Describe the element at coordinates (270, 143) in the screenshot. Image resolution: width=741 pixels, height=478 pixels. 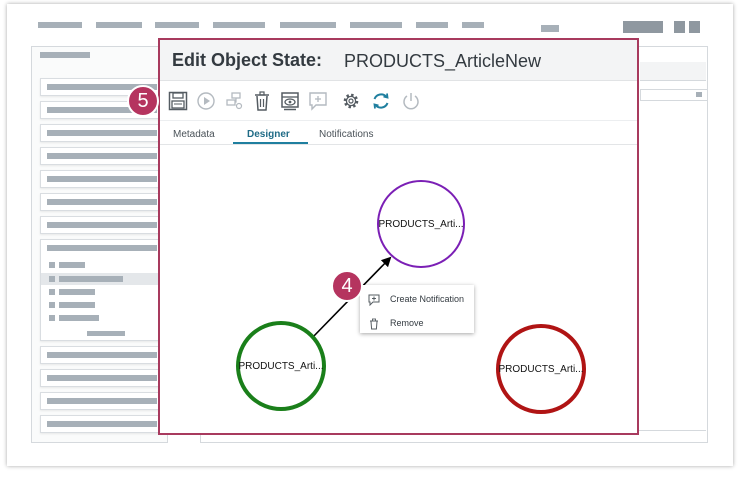
I see `active-tab-indicator` at that location.